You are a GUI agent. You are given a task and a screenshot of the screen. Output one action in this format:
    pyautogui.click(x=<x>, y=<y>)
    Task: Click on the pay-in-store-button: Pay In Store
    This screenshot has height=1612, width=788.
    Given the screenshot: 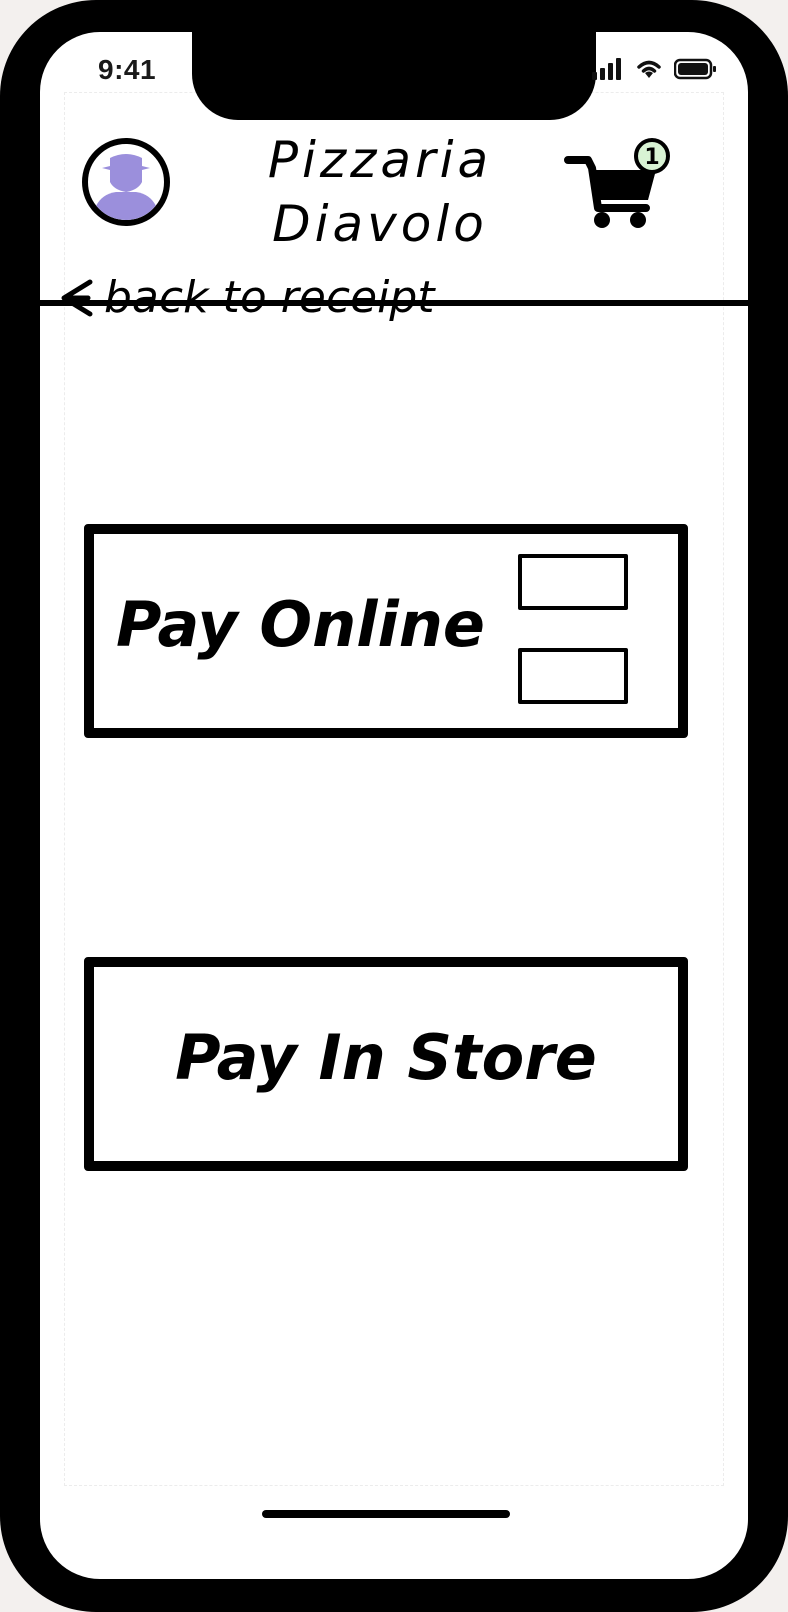 What is the action you would take?
    pyautogui.click(x=386, y=1064)
    